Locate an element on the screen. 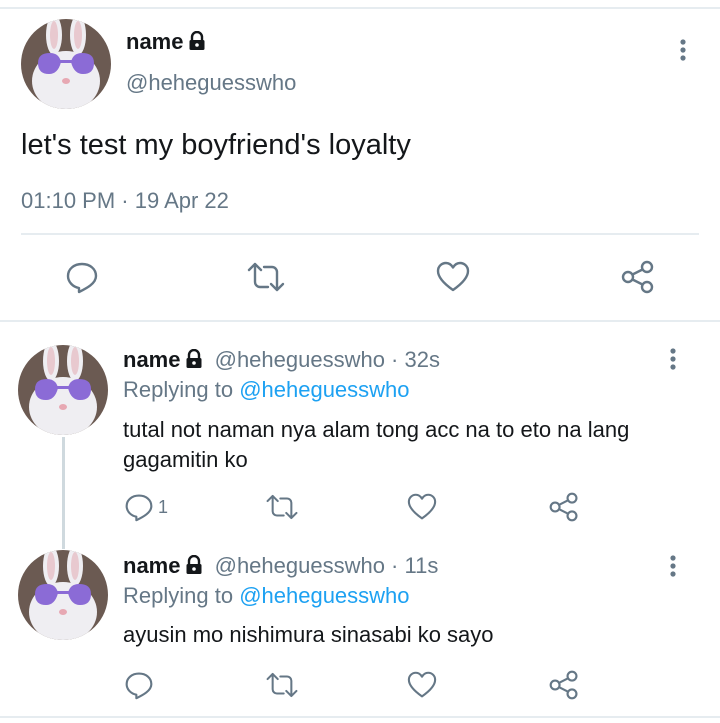 This screenshot has width=720, height=723. thread-line is located at coordinates (63, 493).